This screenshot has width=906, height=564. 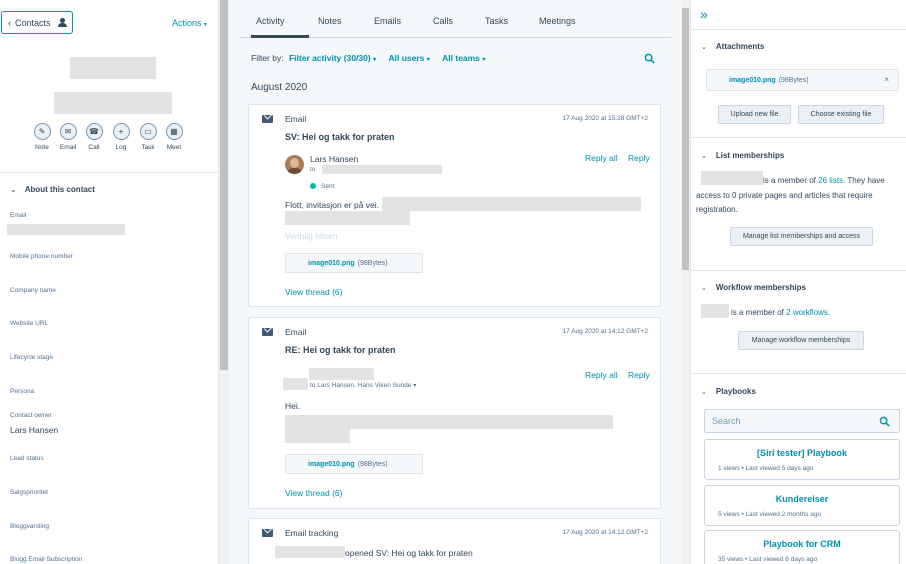 What do you see at coordinates (34, 430) in the screenshot?
I see `prop-value-owner: Lars Hansen` at bounding box center [34, 430].